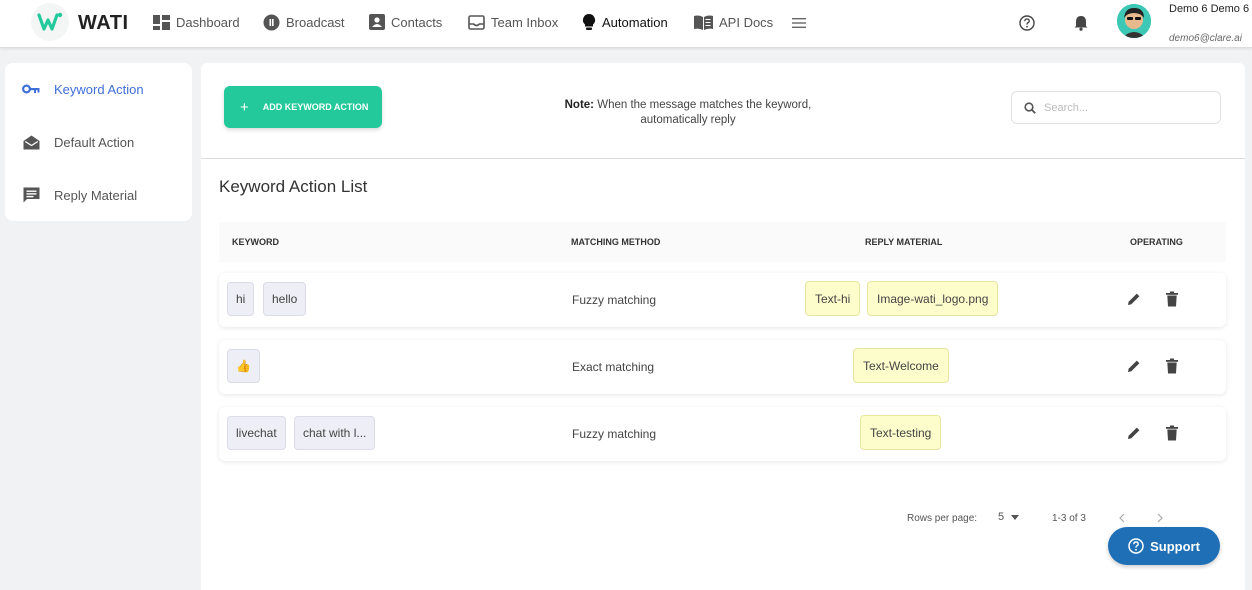 The width and height of the screenshot is (1252, 590). I want to click on envelope-open-icon, so click(31, 142).